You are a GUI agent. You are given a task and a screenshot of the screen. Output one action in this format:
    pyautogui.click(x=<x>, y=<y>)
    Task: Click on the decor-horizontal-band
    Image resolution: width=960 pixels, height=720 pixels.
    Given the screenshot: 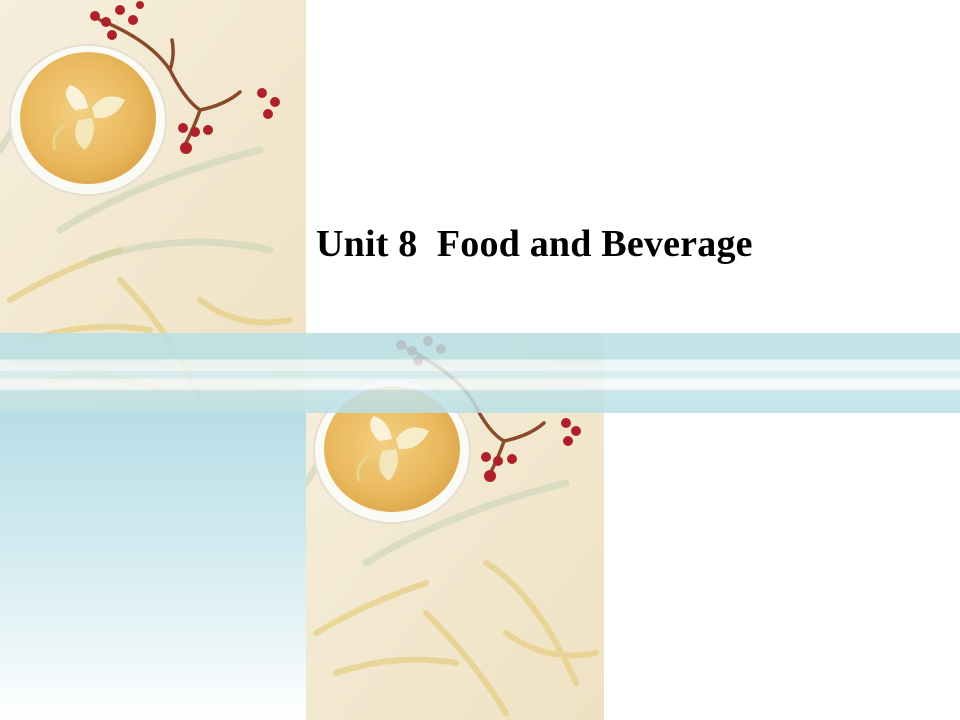 What is the action you would take?
    pyautogui.click(x=480, y=373)
    